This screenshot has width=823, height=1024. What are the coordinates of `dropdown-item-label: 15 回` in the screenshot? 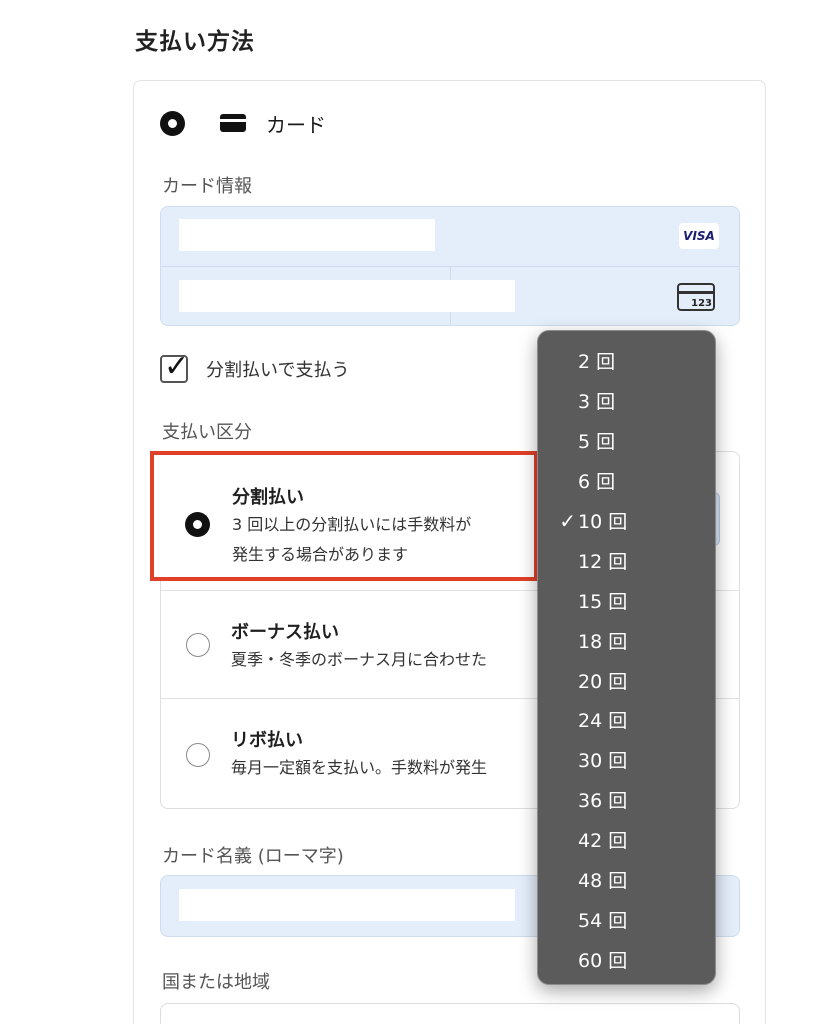 It's located at (603, 601).